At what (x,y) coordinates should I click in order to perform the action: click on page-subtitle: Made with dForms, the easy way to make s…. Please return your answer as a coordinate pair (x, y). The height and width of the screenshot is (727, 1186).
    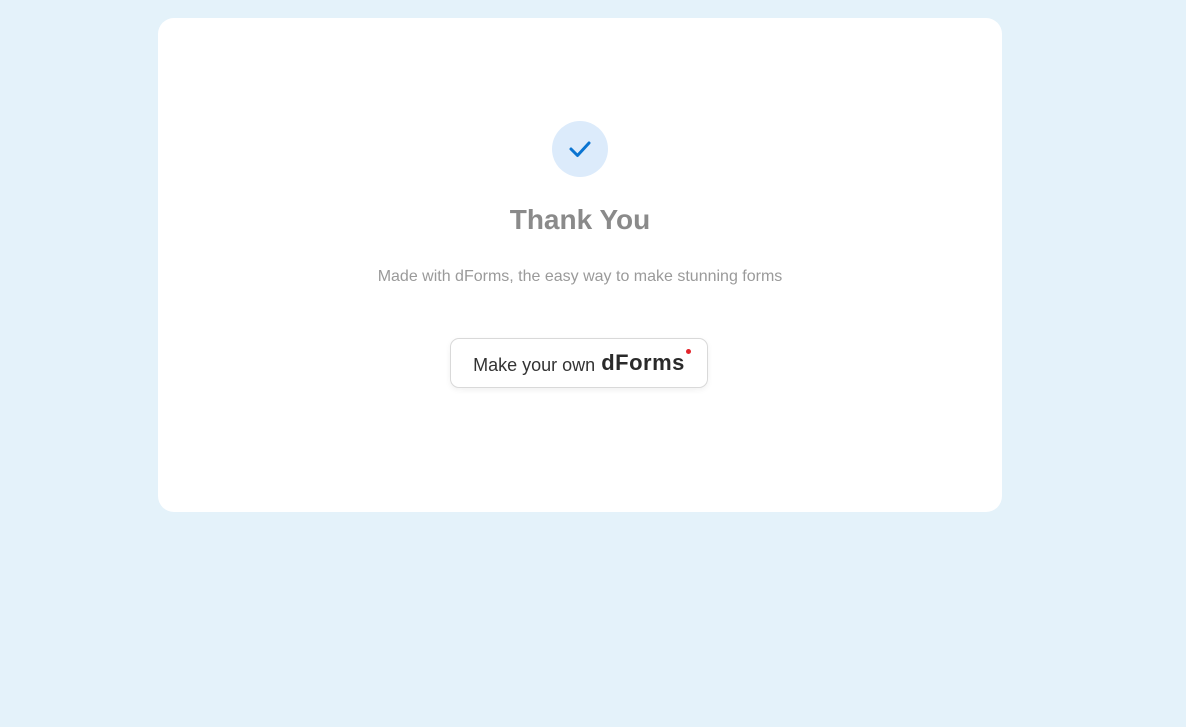
    Looking at the image, I should click on (580, 276).